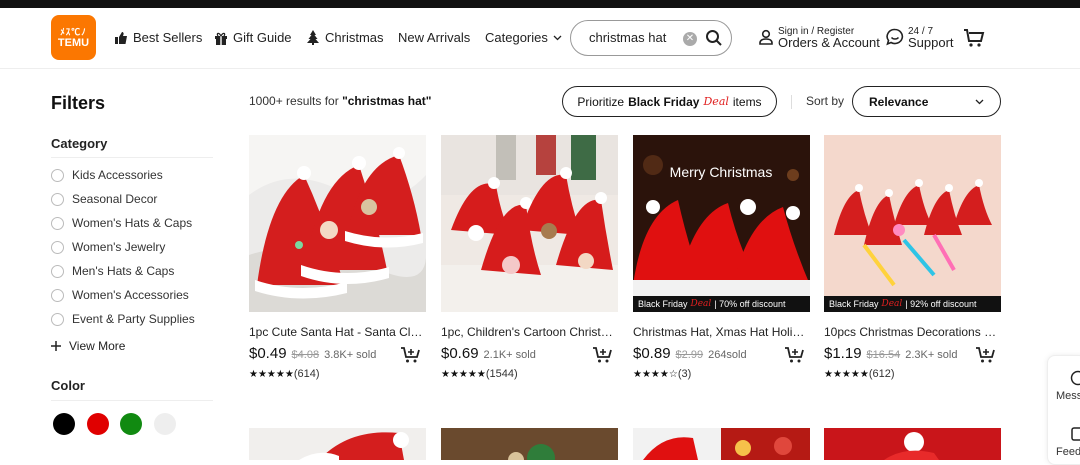 Image resolution: width=1080 pixels, height=465 pixels. Describe the element at coordinates (56, 346) in the screenshot. I see `plus-icon` at that location.